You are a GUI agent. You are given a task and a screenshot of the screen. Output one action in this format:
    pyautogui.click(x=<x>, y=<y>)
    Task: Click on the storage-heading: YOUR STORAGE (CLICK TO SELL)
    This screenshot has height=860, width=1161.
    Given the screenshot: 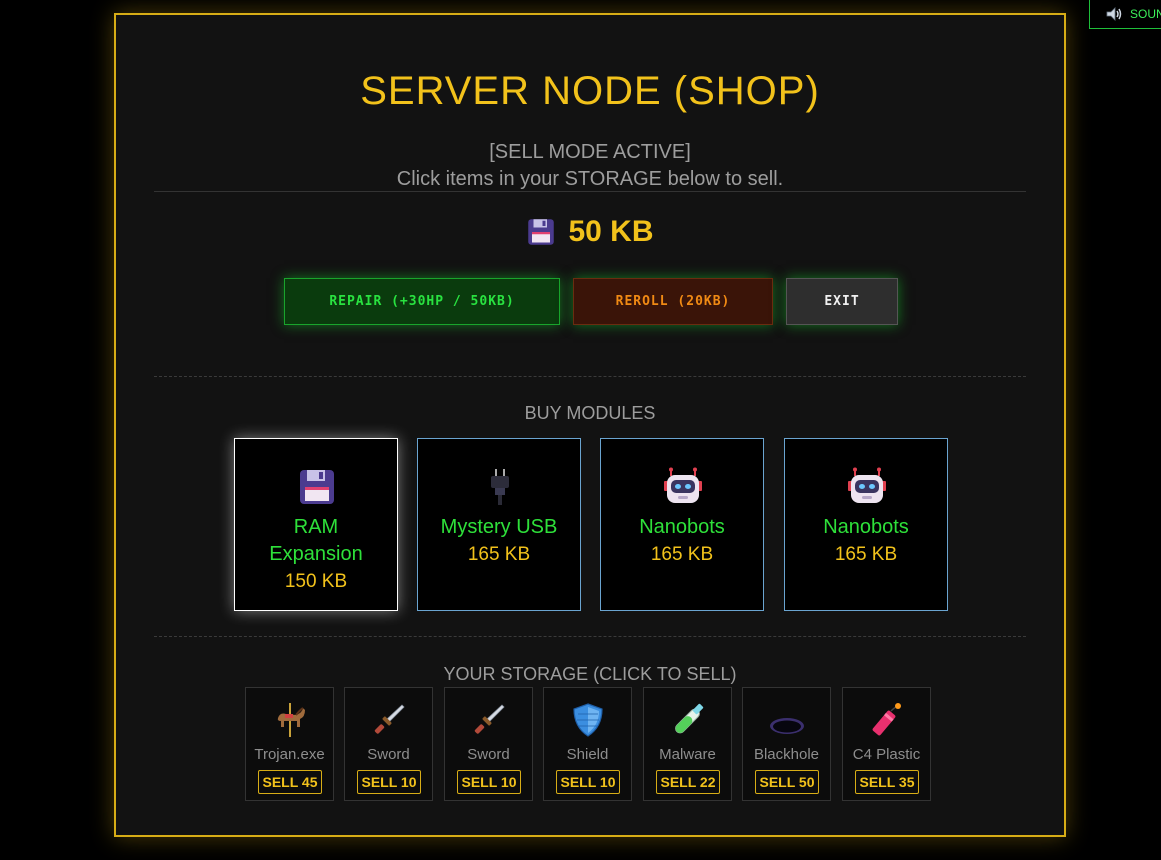 What is the action you would take?
    pyautogui.click(x=590, y=674)
    